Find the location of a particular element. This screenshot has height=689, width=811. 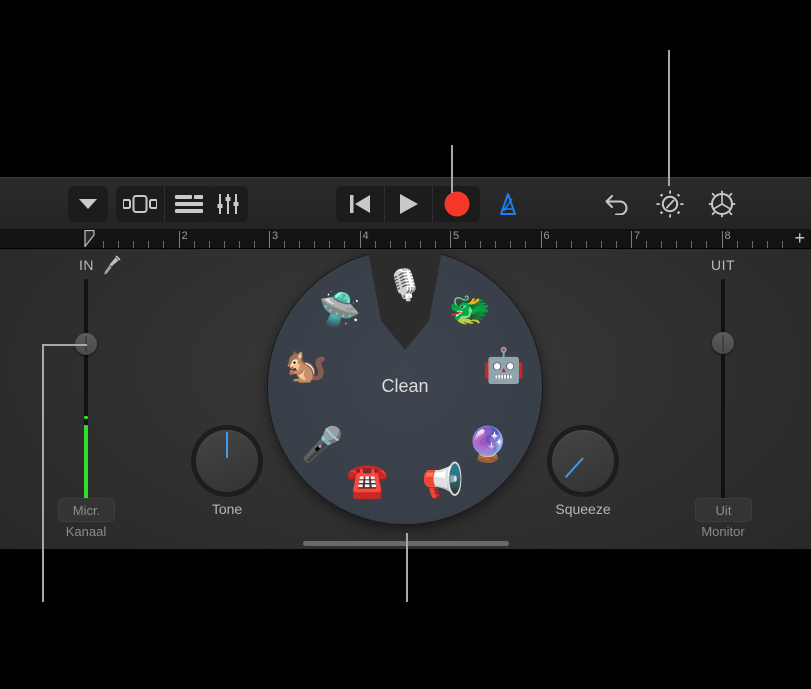

tone-knob-indicator is located at coordinates (227, 445).